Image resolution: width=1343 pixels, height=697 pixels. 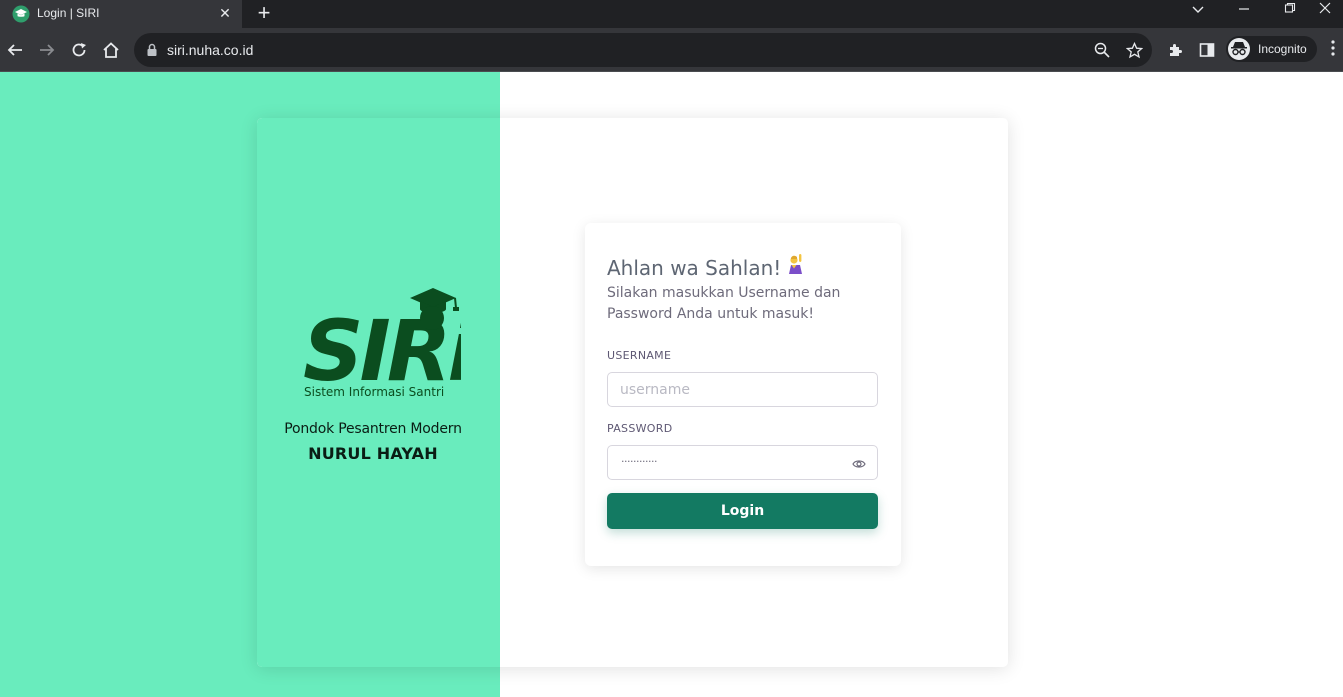 I want to click on browser-tab: Login | SIRI ✕, so click(x=121, y=14).